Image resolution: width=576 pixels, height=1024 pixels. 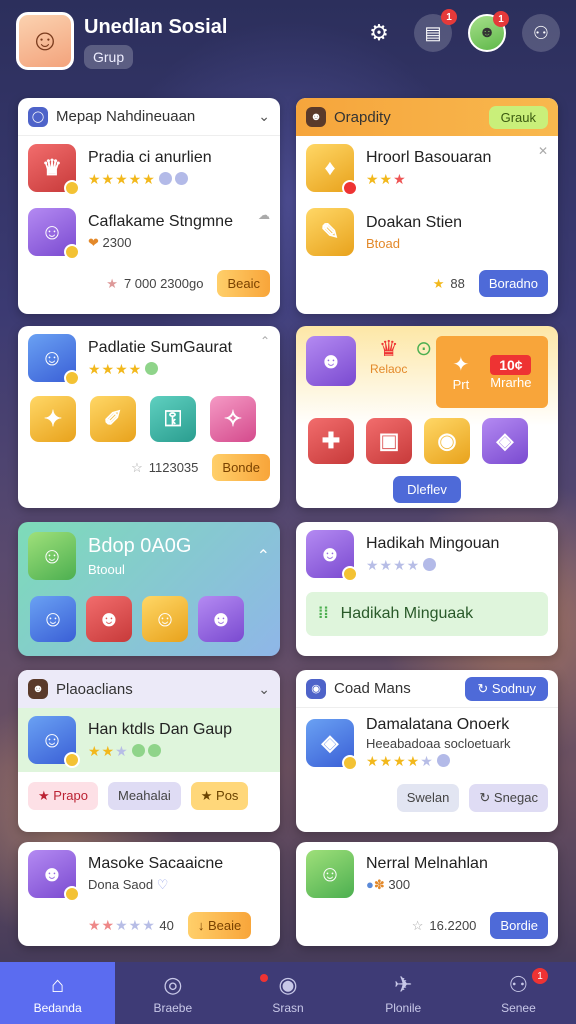 I want to click on close-icon: ✕, so click(x=543, y=151).